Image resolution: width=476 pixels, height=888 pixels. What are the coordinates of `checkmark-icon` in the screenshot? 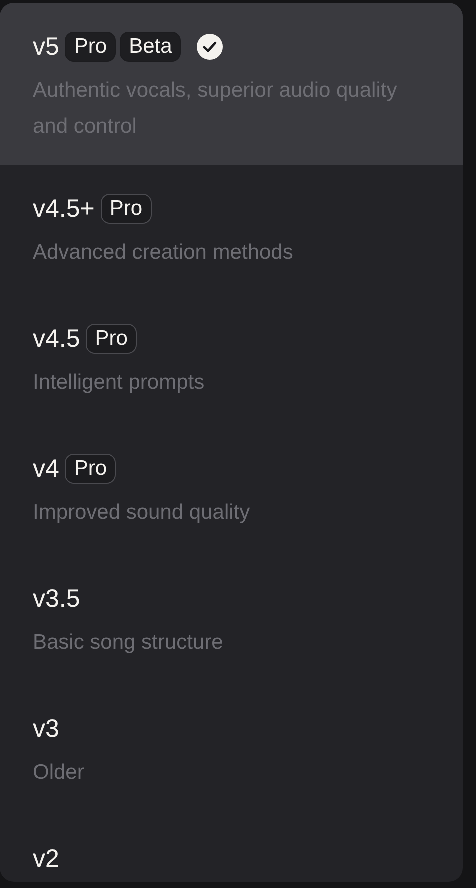 It's located at (210, 47).